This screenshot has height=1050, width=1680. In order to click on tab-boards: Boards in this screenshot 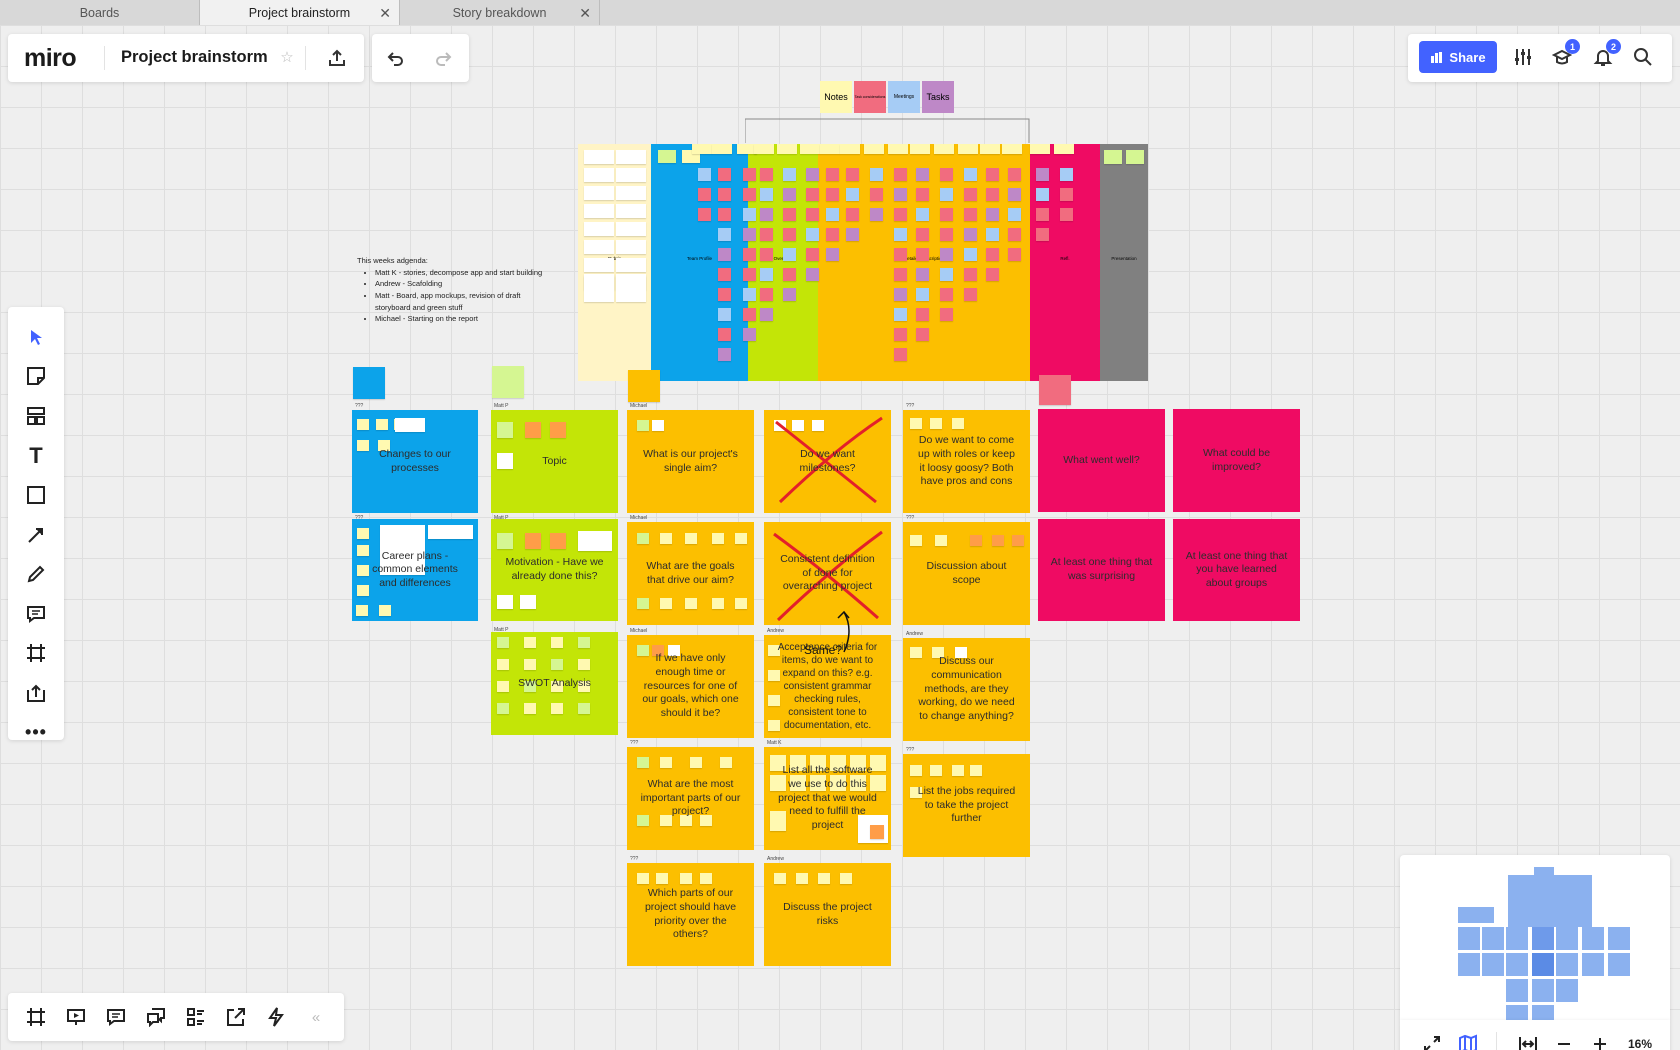, I will do `click(100, 12)`.